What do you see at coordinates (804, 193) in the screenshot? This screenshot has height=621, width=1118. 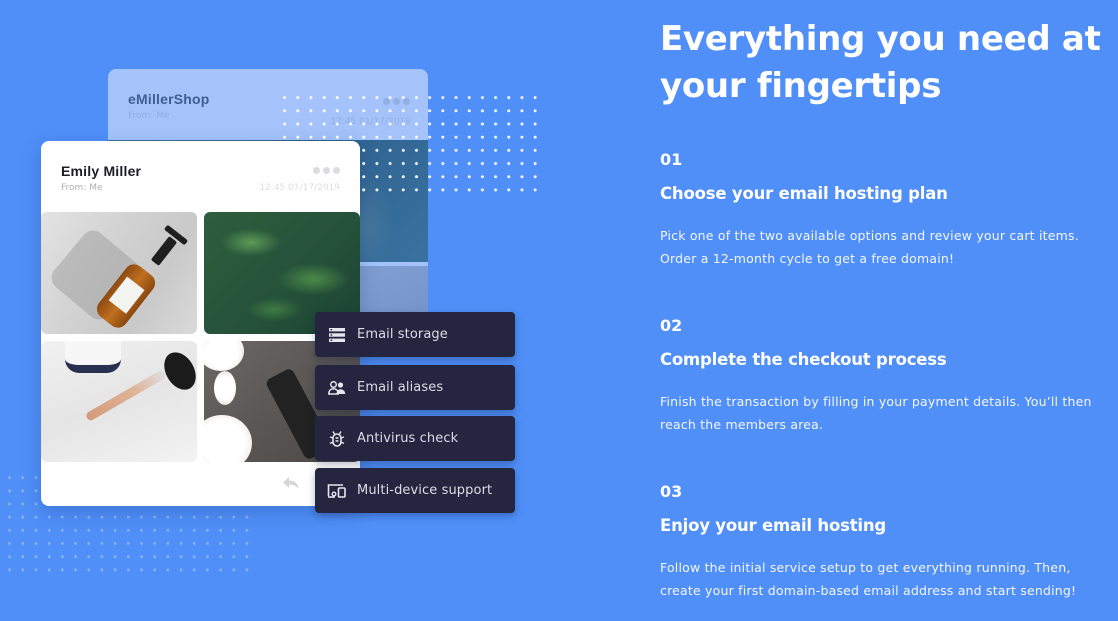 I see `step-heading: Choose your email hosting plan` at bounding box center [804, 193].